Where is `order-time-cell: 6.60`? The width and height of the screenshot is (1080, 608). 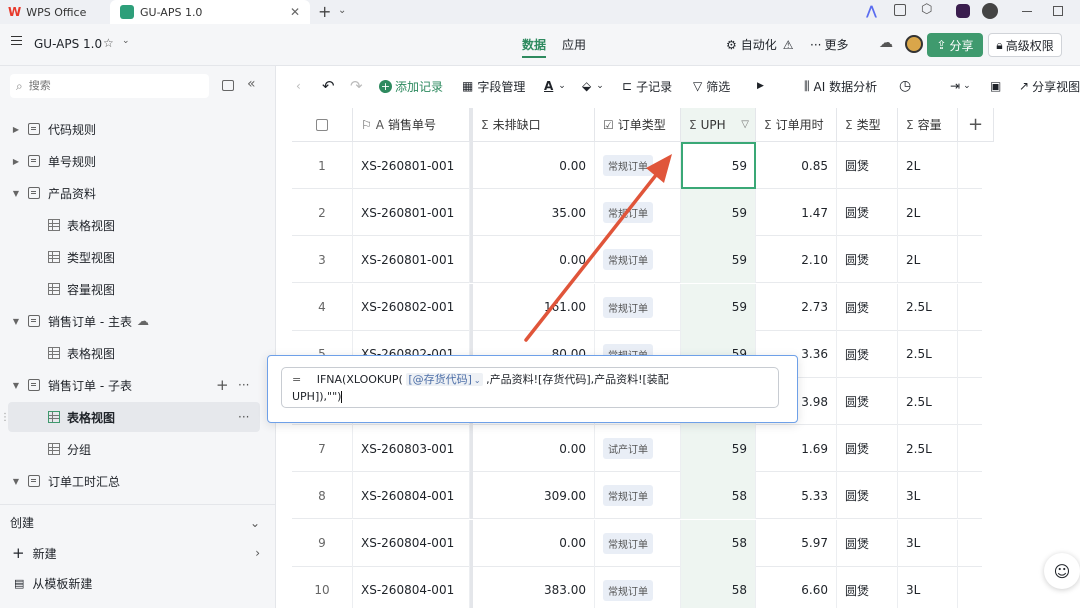
order-time-cell: 6.60 is located at coordinates (796, 587).